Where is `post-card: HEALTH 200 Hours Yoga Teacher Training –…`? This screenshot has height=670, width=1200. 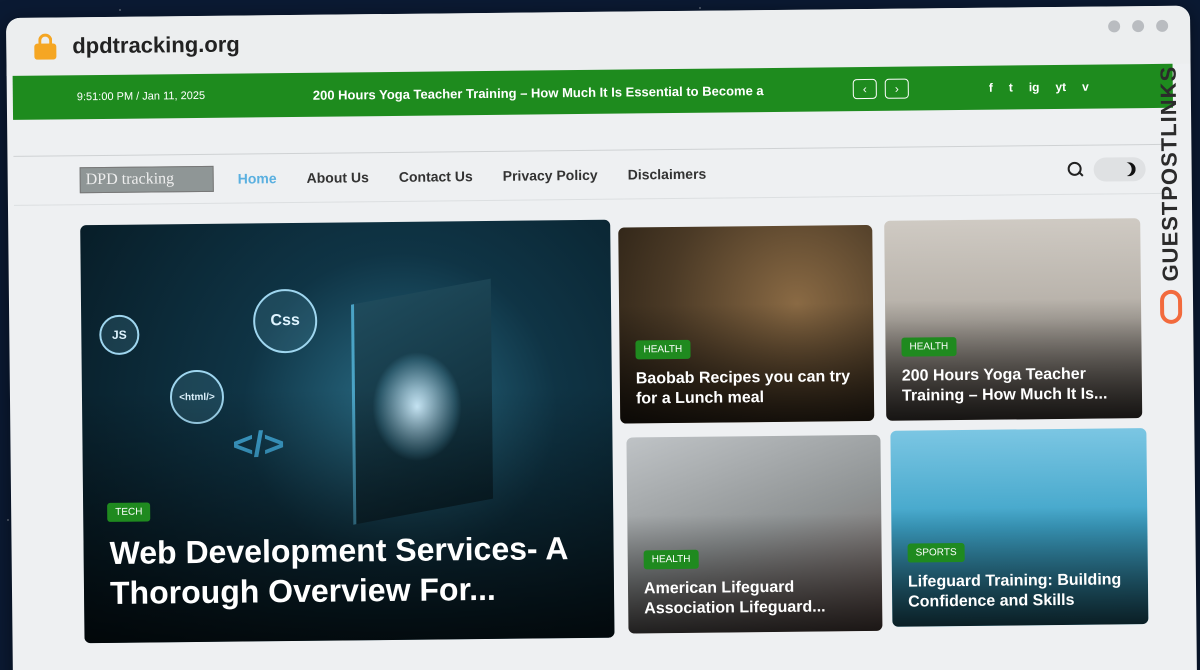
post-card: HEALTH 200 Hours Yoga Teacher Training –… is located at coordinates (1013, 319).